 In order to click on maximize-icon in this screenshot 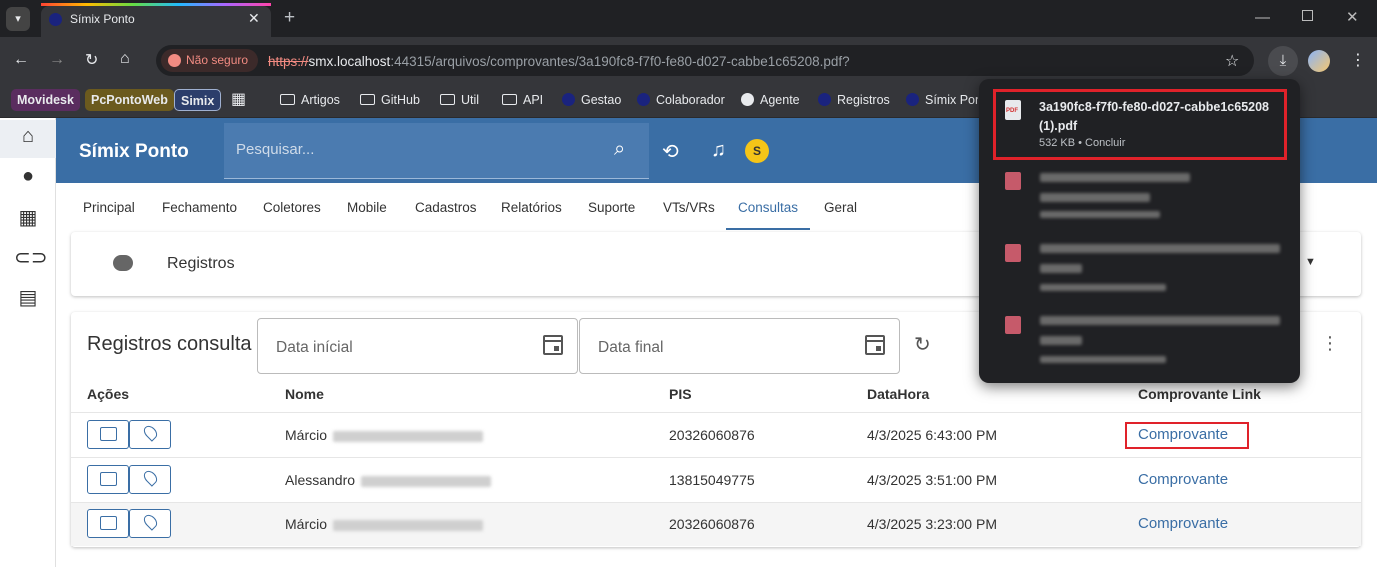, I will do `click(1307, 15)`.